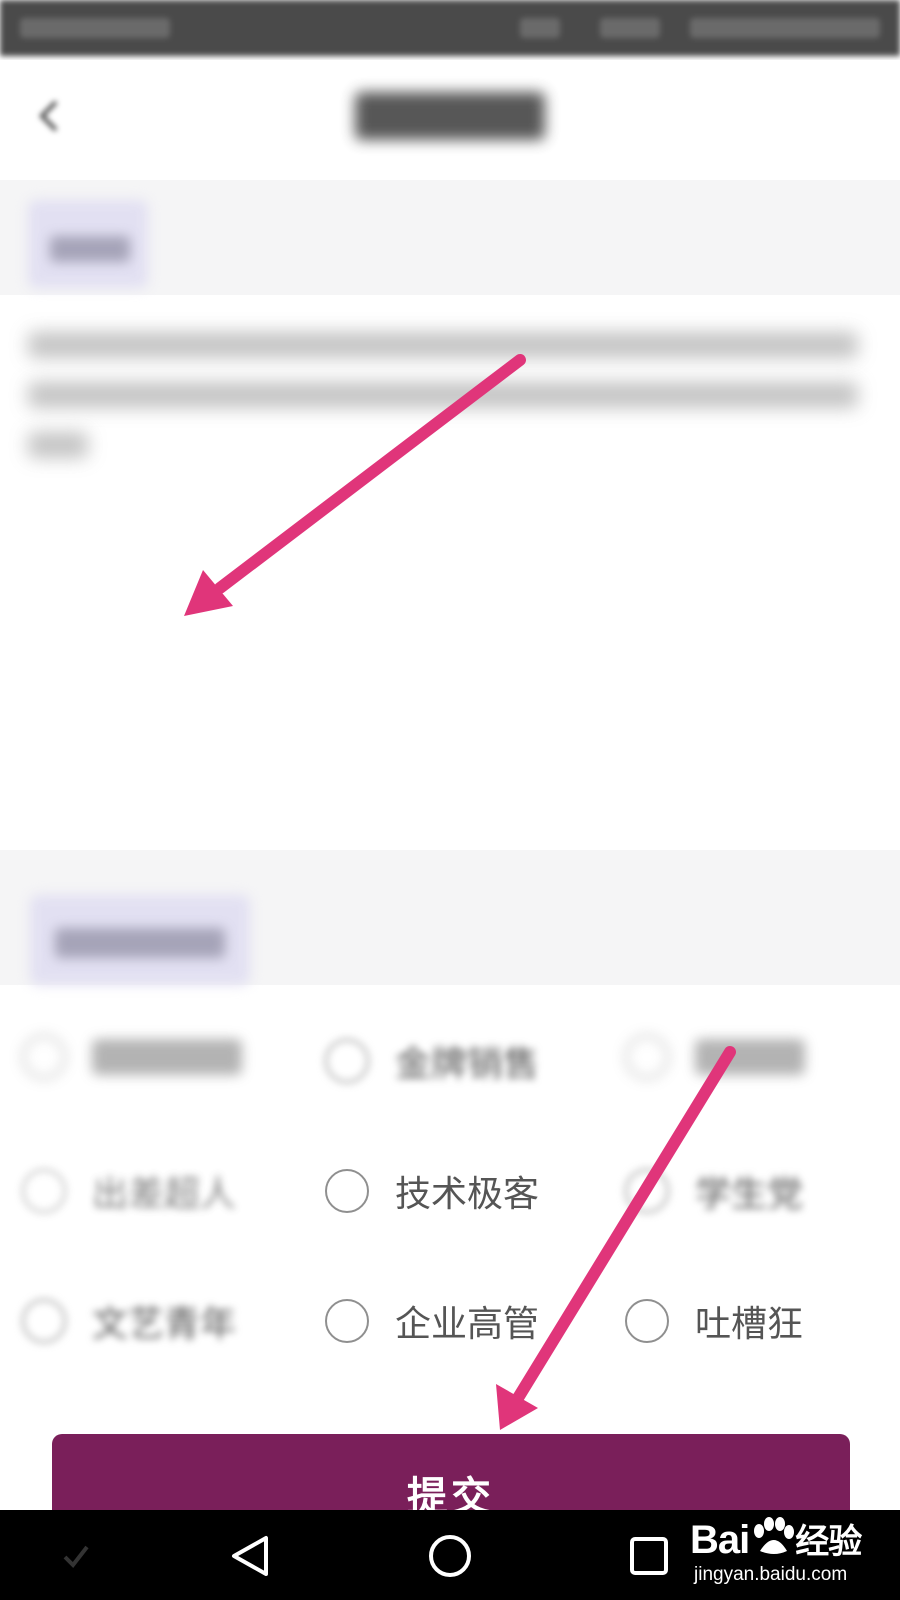  What do you see at coordinates (164, 1324) in the screenshot?
I see `option-label: 文艺青年` at bounding box center [164, 1324].